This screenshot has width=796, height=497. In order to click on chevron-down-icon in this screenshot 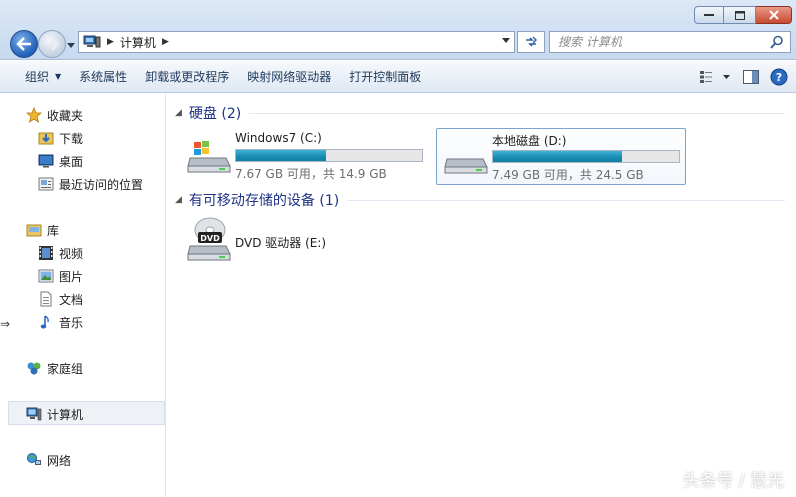, I will do `click(71, 45)`.